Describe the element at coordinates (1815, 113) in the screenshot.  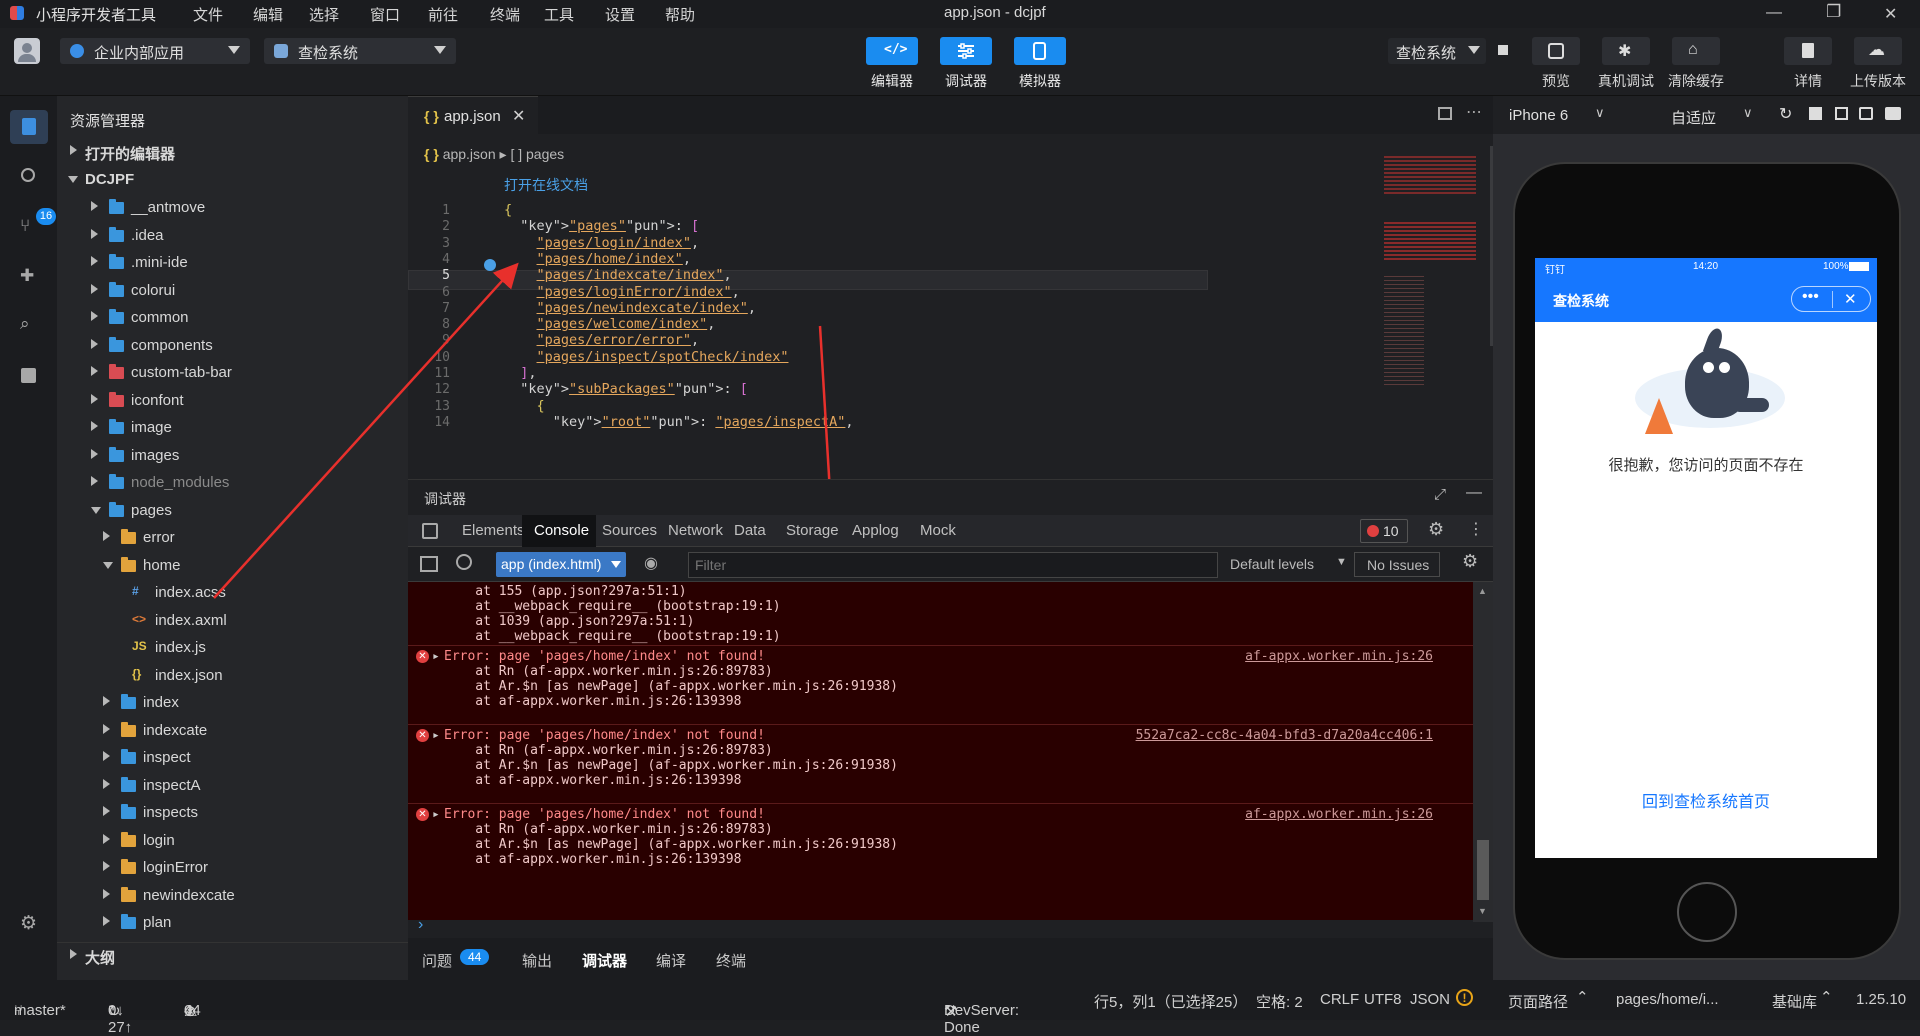
I see `cube-icon` at that location.